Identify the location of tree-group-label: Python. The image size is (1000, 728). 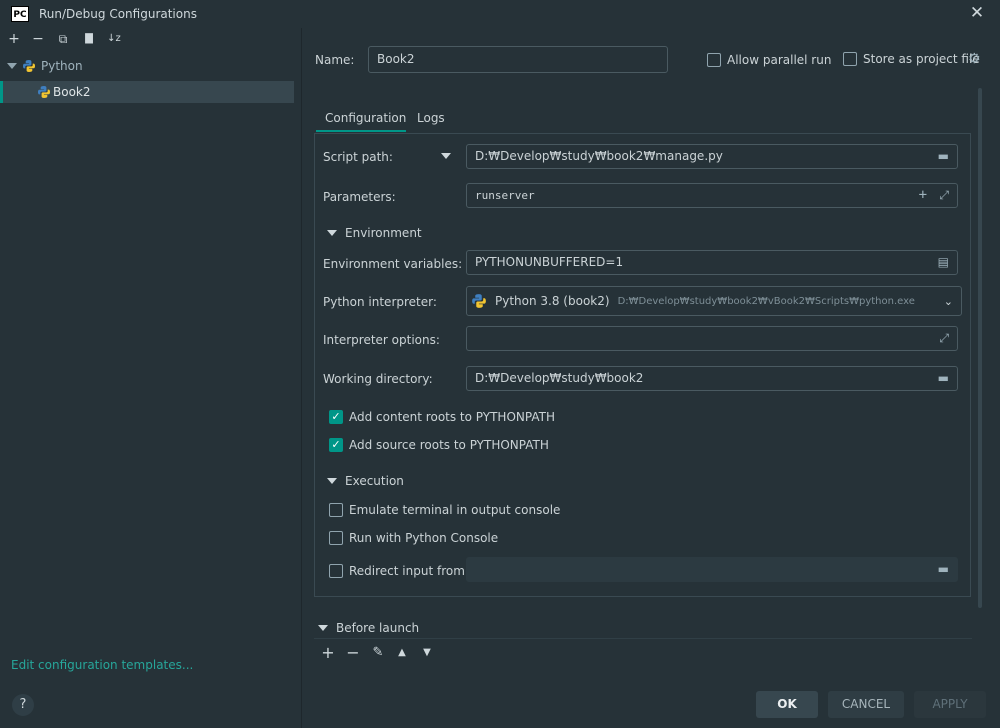
(62, 66).